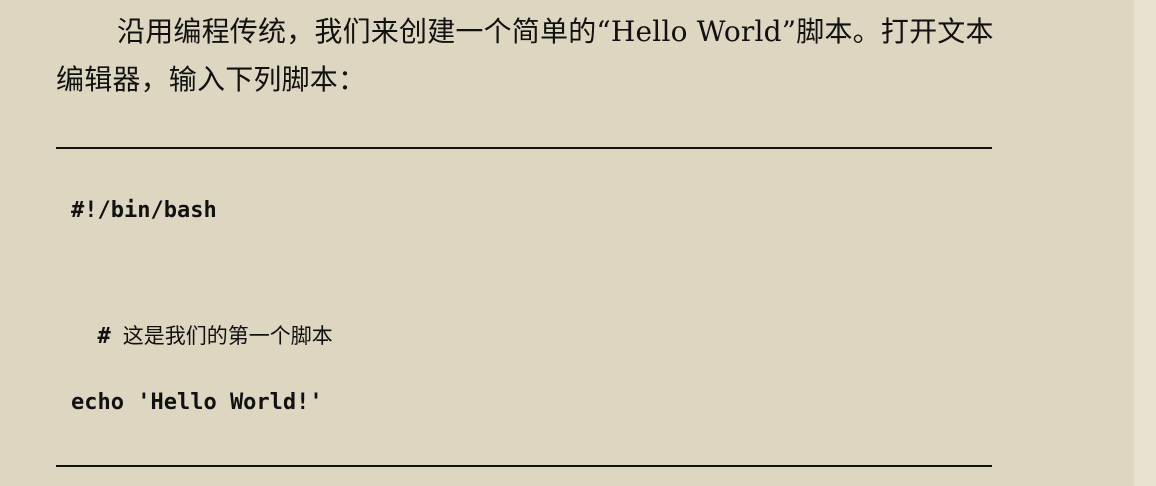  What do you see at coordinates (104, 336) in the screenshot?
I see `comment-hash: #` at bounding box center [104, 336].